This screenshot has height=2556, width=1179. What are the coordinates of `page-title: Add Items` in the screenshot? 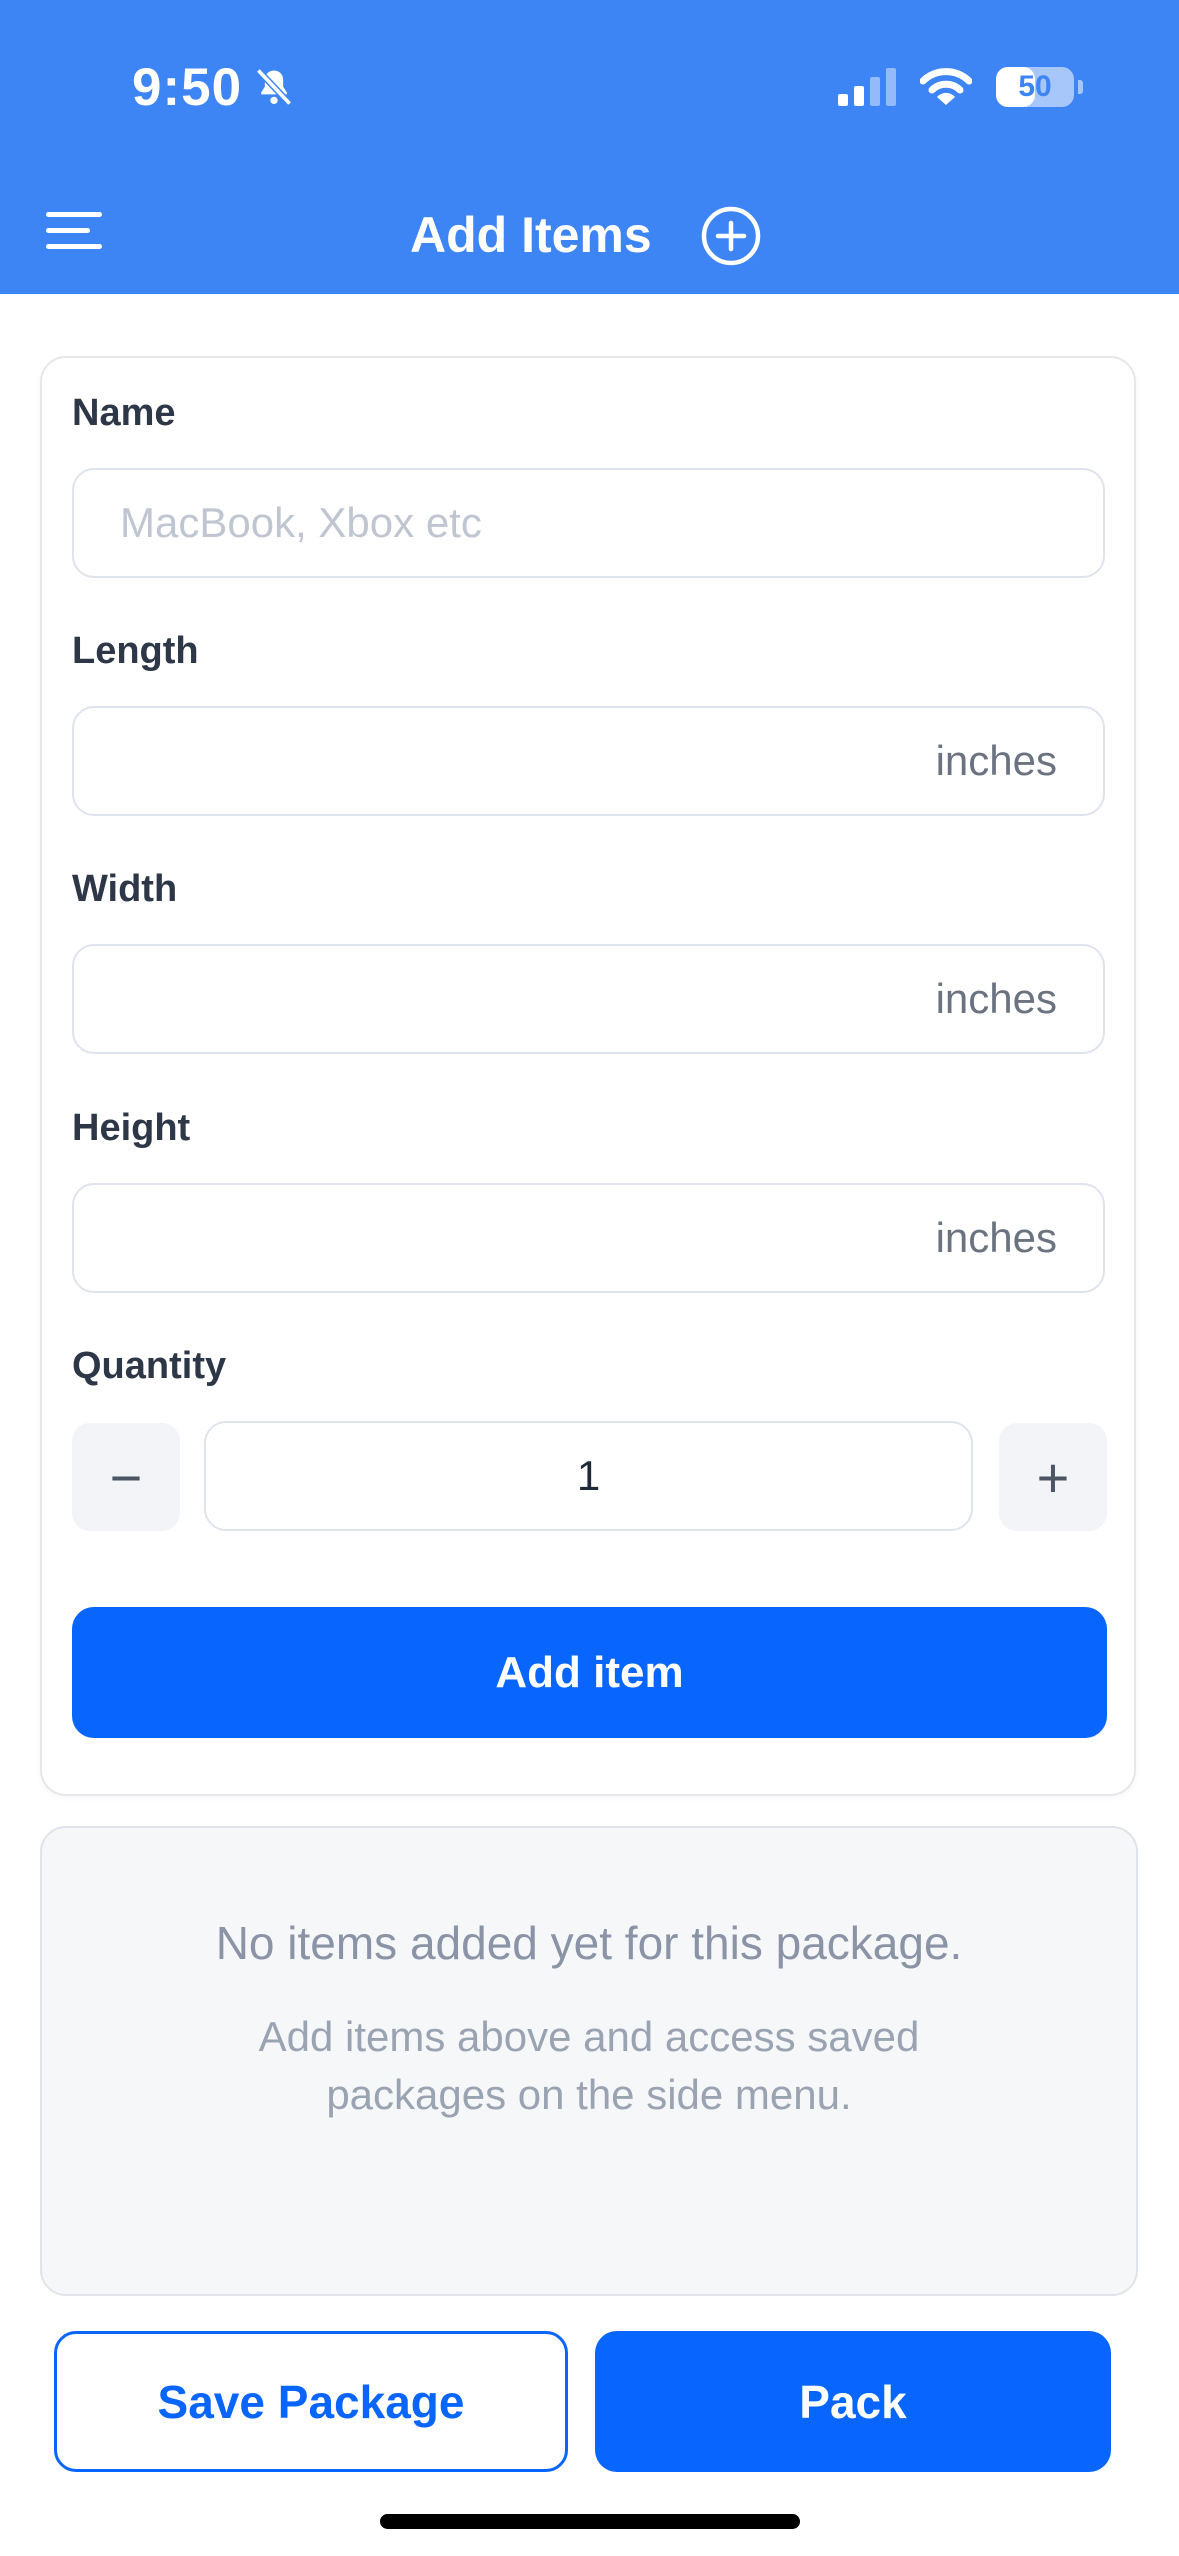 It's located at (531, 235).